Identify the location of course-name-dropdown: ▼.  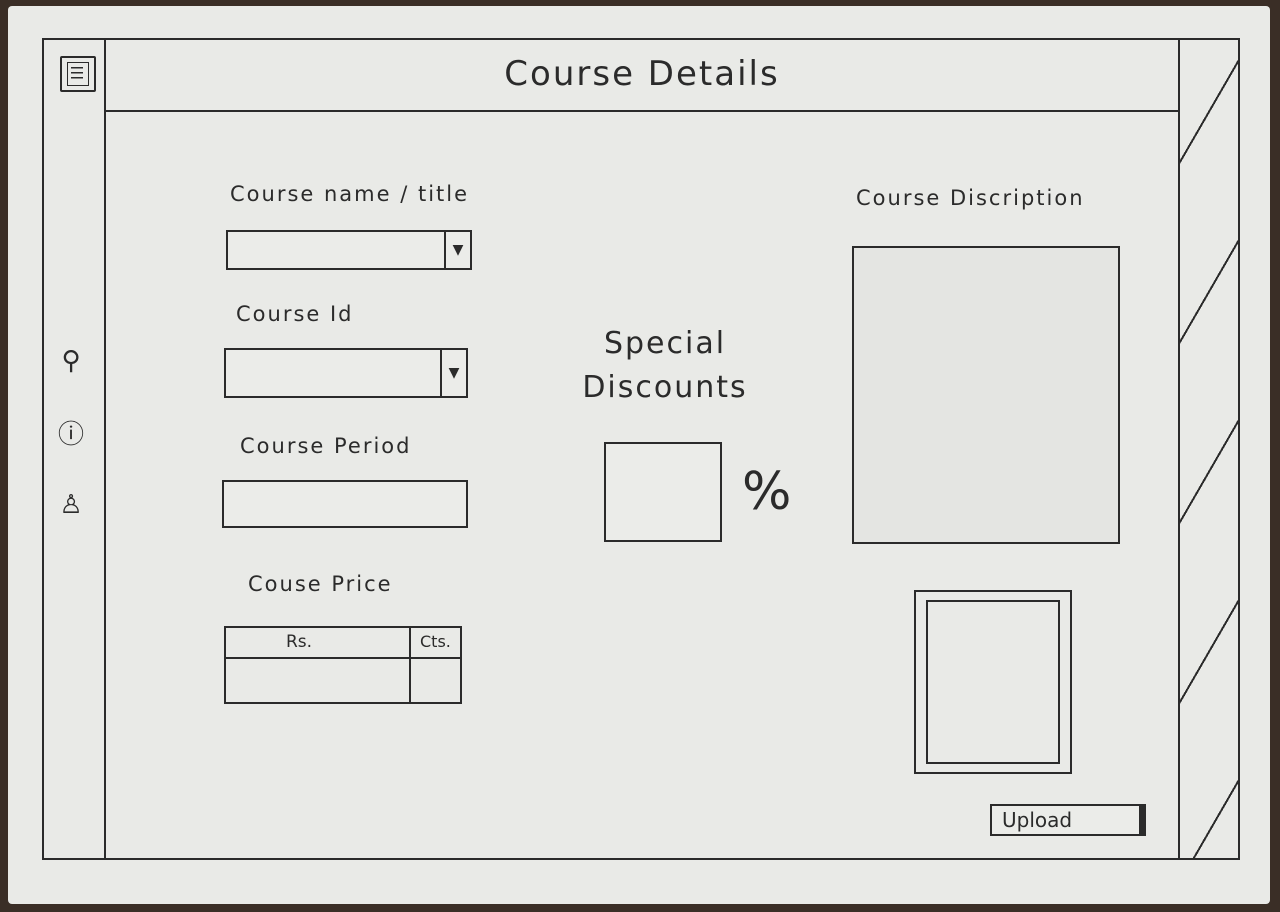
(349, 250).